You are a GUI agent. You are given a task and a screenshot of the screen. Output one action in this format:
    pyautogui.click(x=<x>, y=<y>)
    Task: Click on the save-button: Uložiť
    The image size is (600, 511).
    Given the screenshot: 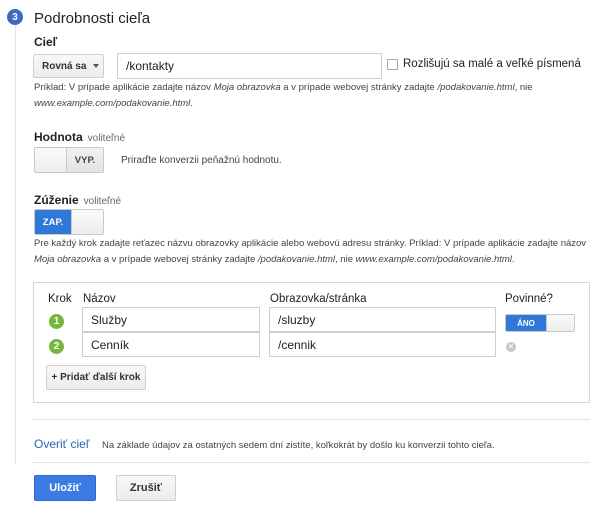 What is the action you would take?
    pyautogui.click(x=65, y=488)
    